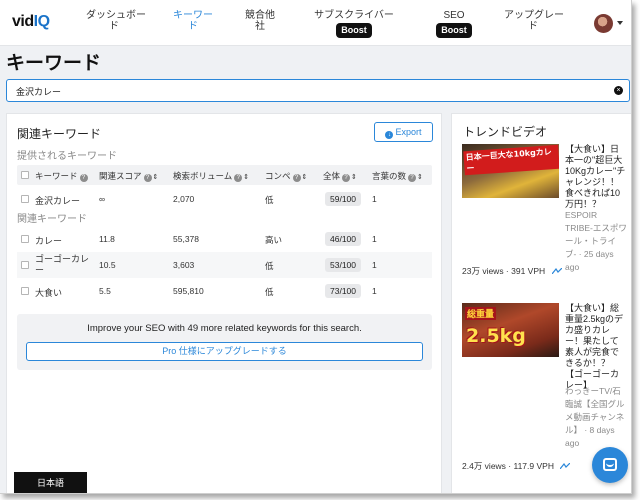  What do you see at coordinates (510, 171) in the screenshot?
I see `video-thumbnail: 日本一巨大な10kgカレー` at bounding box center [510, 171].